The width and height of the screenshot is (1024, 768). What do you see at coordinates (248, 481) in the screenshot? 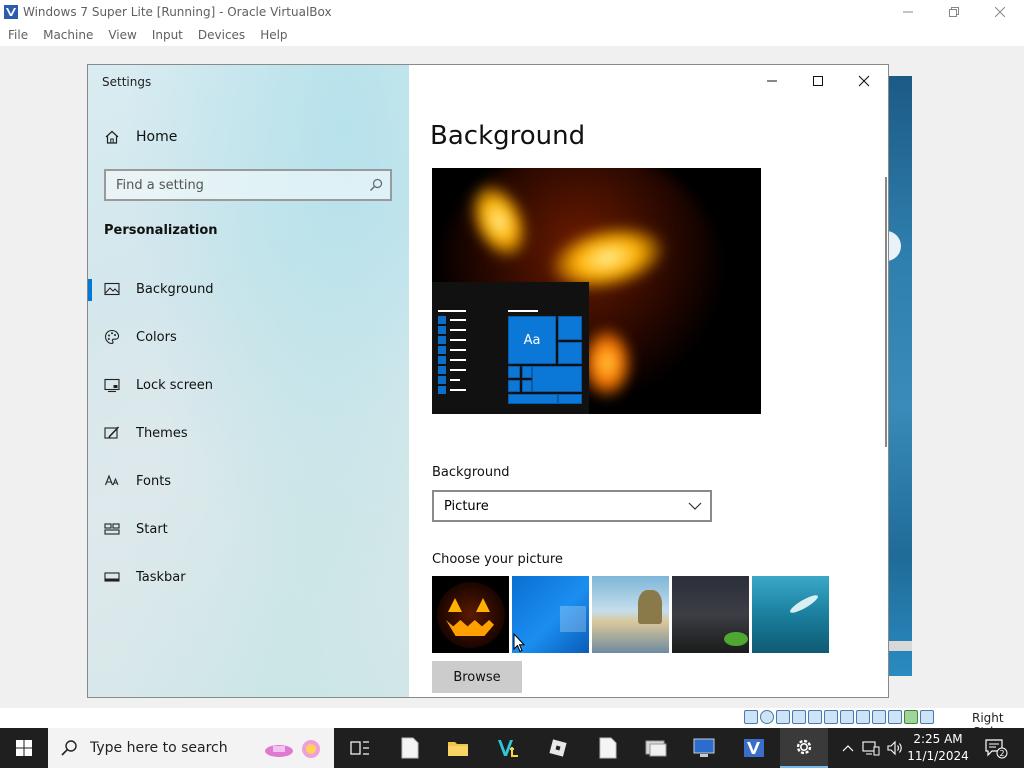
I see `nav-item-fonts: Fonts` at bounding box center [248, 481].